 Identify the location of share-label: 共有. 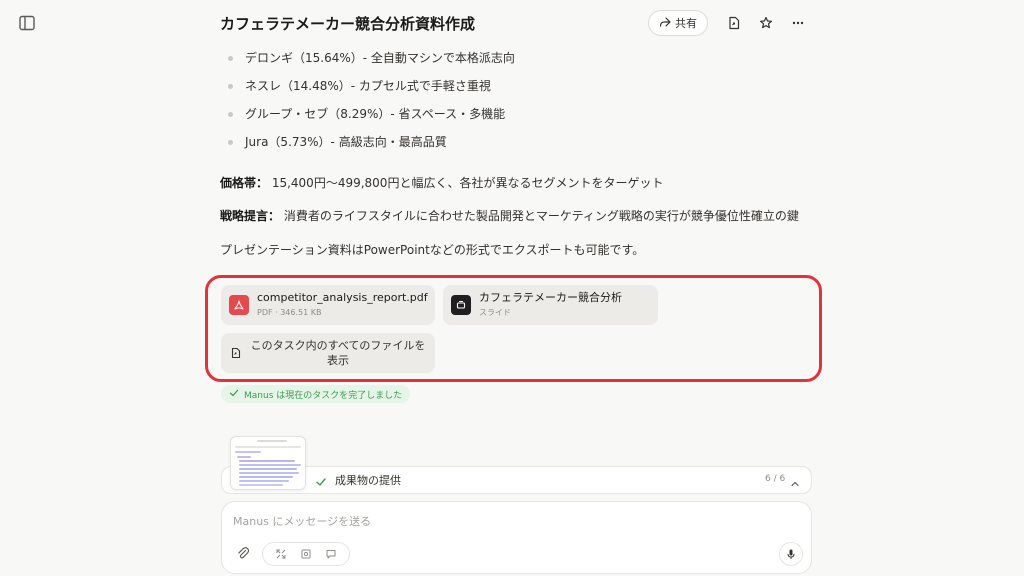
(686, 23).